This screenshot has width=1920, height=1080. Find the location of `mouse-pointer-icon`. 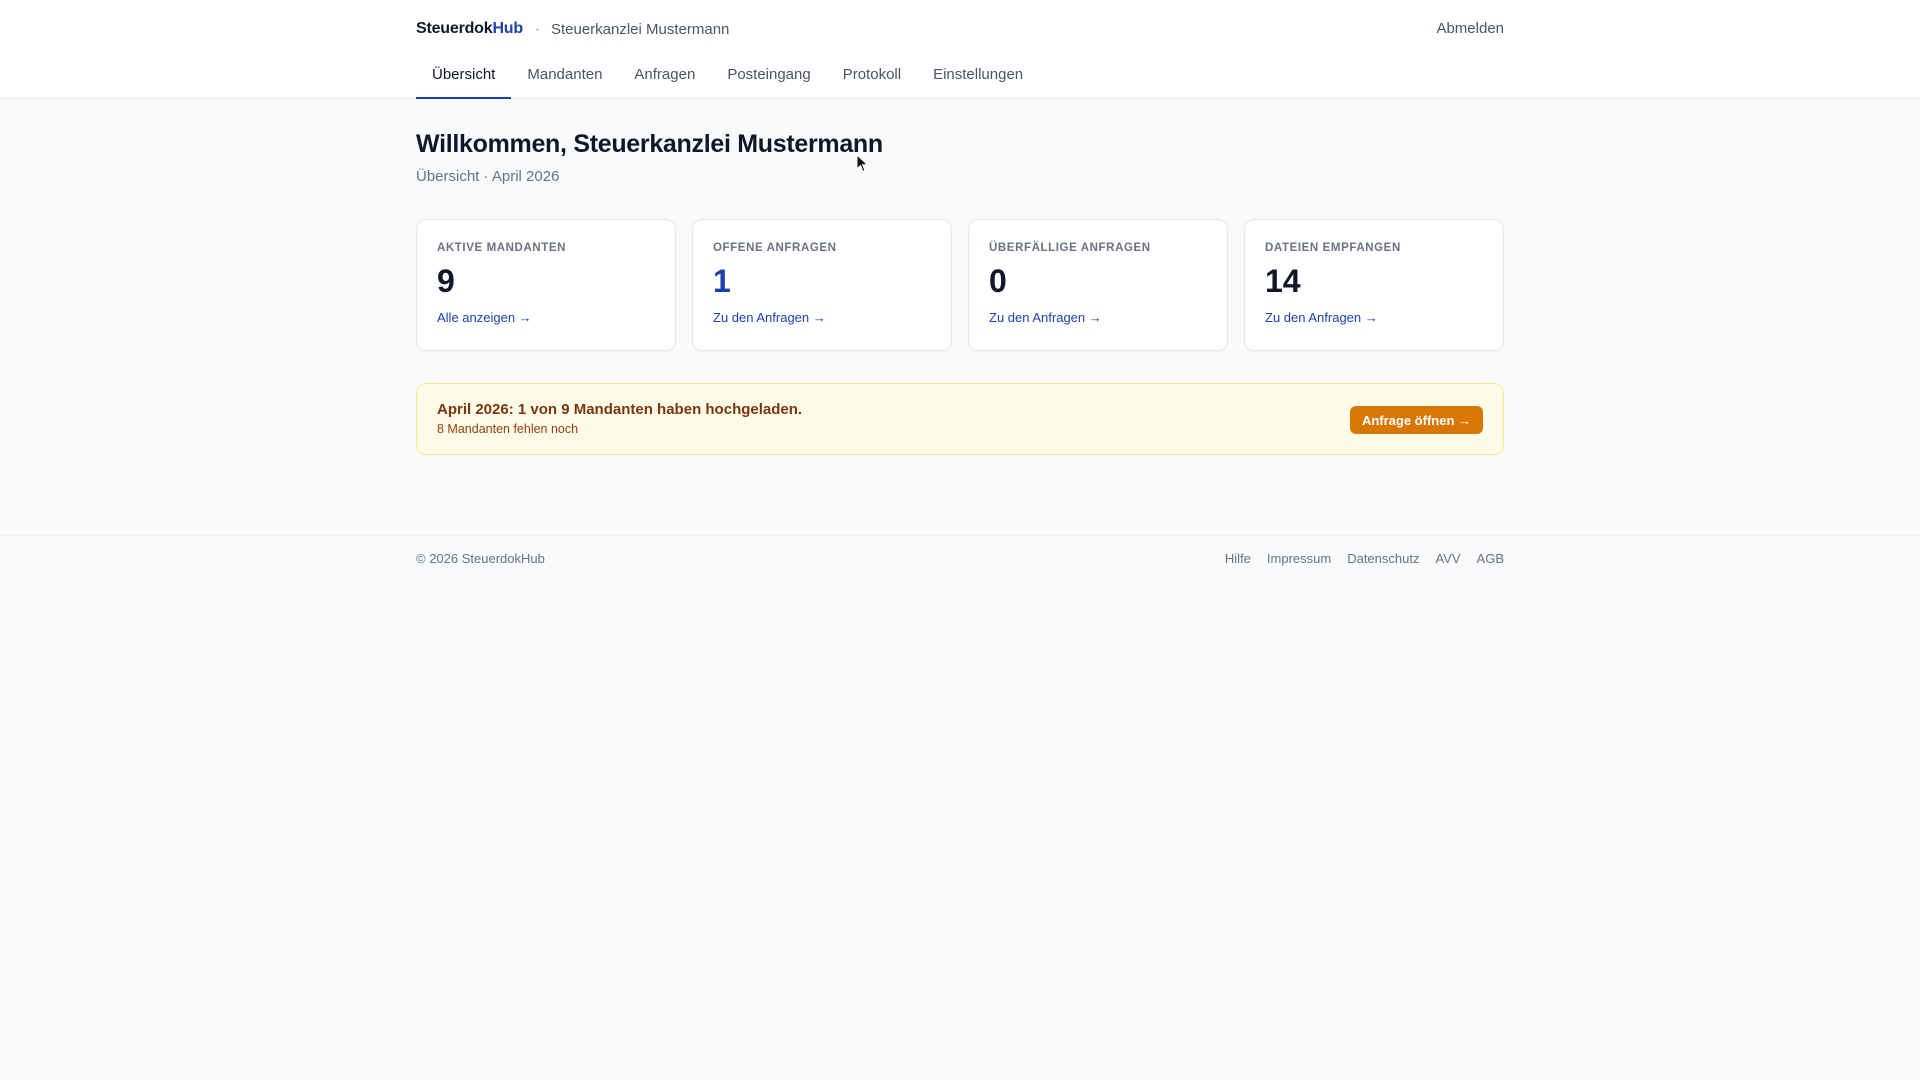

mouse-pointer-icon is located at coordinates (862, 163).